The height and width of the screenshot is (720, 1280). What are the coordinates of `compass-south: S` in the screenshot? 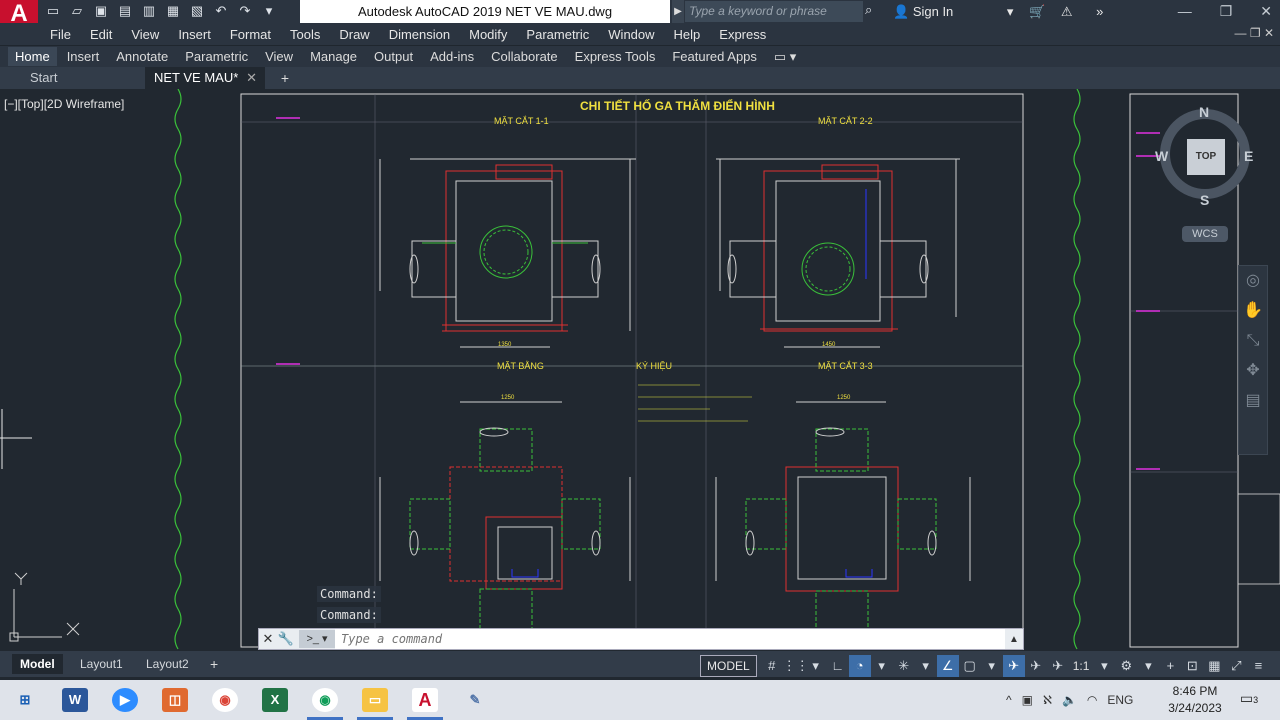 It's located at (1204, 200).